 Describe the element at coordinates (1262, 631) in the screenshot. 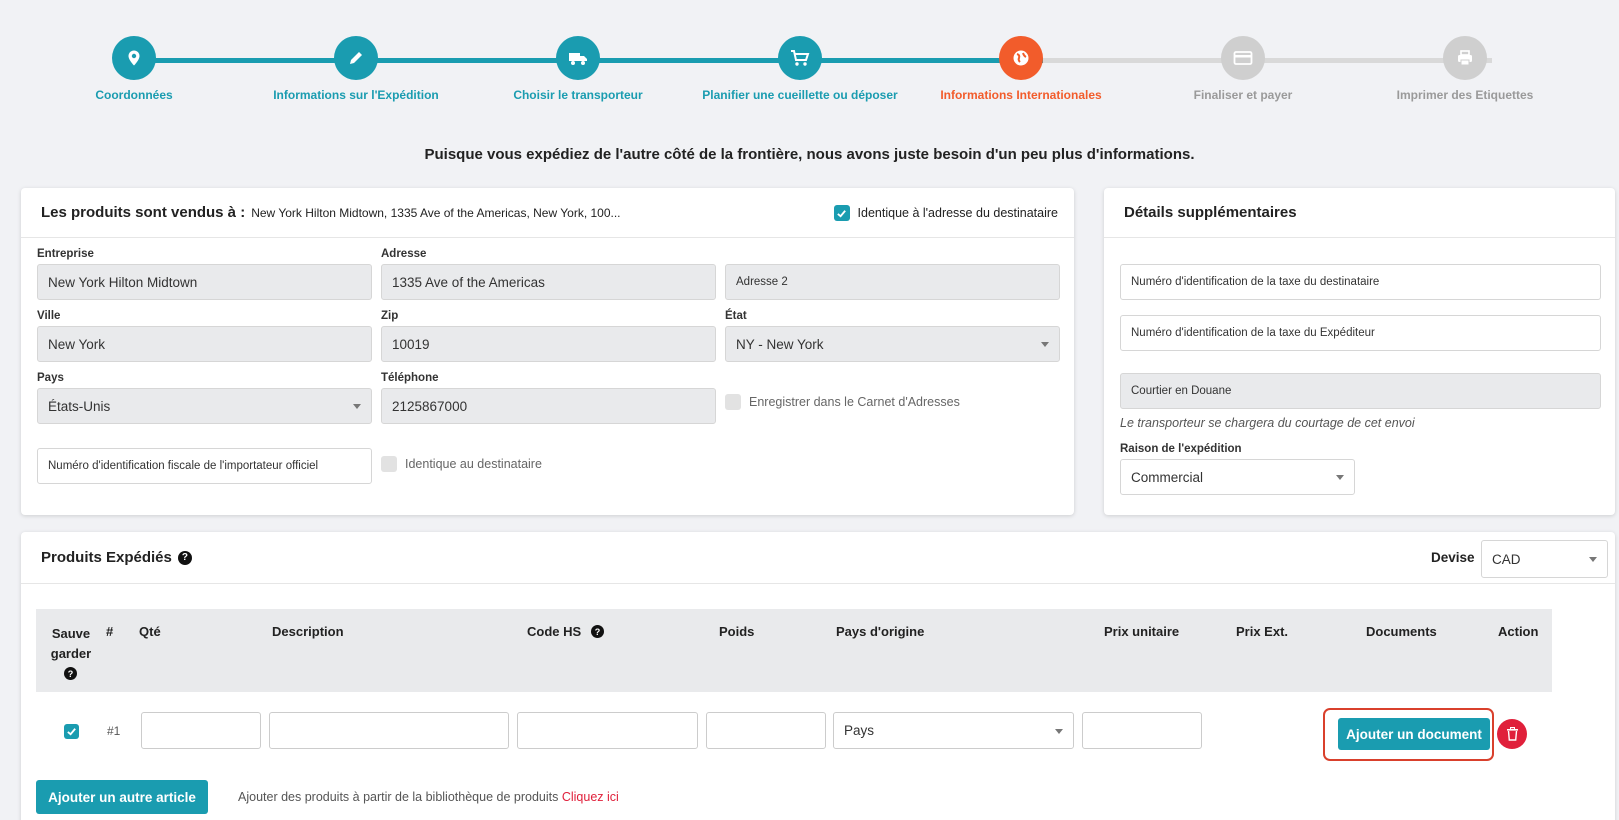

I see `col-ext-price: Prix Ext.` at that location.